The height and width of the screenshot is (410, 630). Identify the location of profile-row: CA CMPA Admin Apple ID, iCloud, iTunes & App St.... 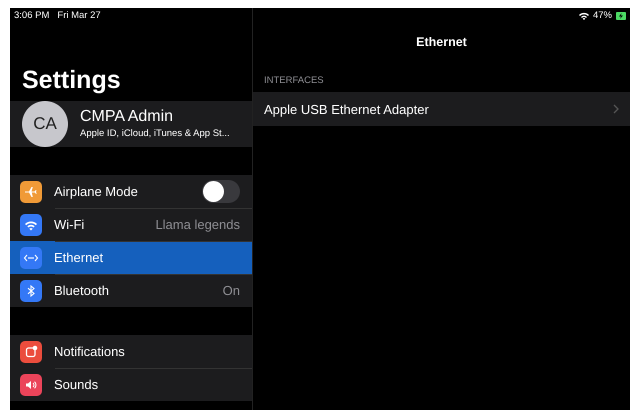
(131, 124).